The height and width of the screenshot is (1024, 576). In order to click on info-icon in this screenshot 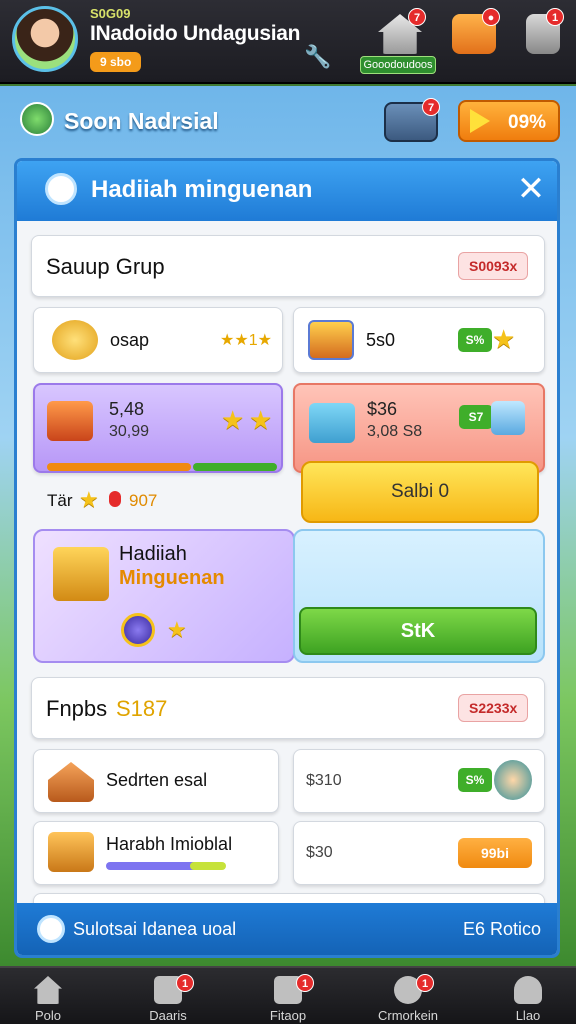, I will do `click(51, 929)`.